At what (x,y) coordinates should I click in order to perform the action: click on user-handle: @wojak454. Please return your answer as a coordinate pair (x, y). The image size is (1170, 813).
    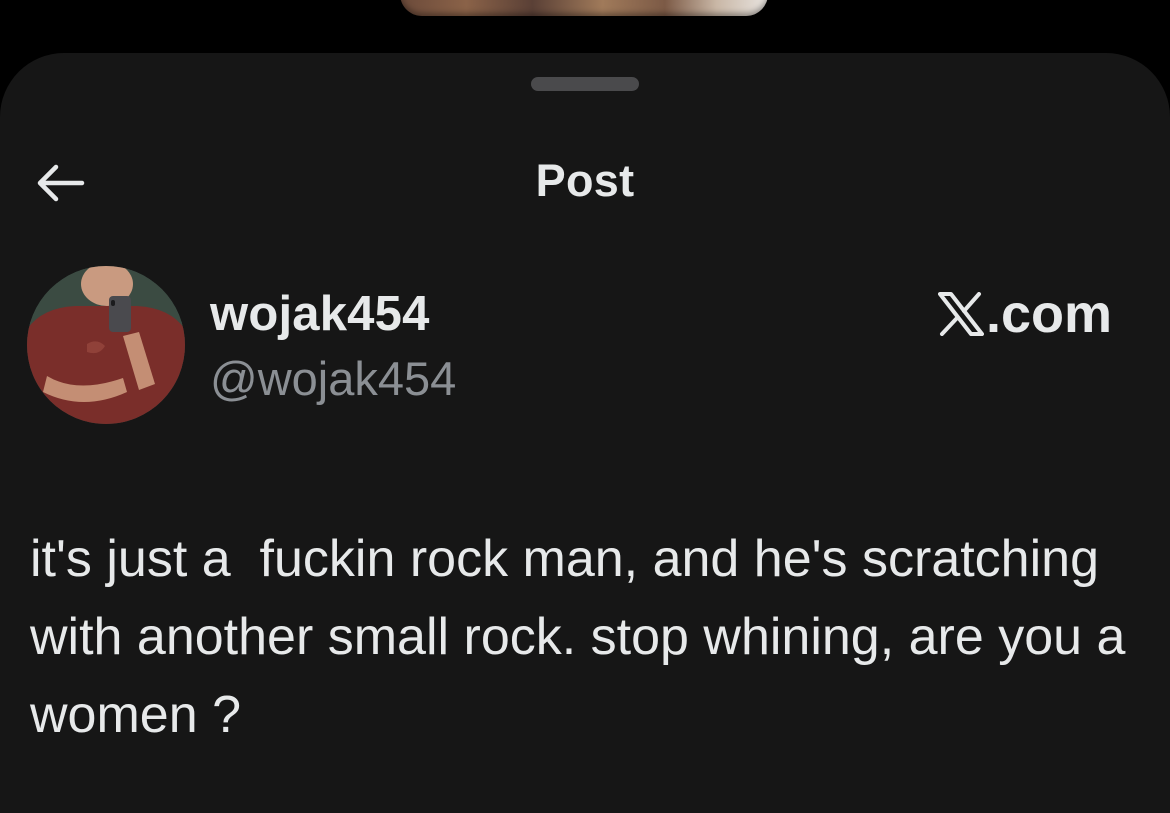
    Looking at the image, I should click on (333, 378).